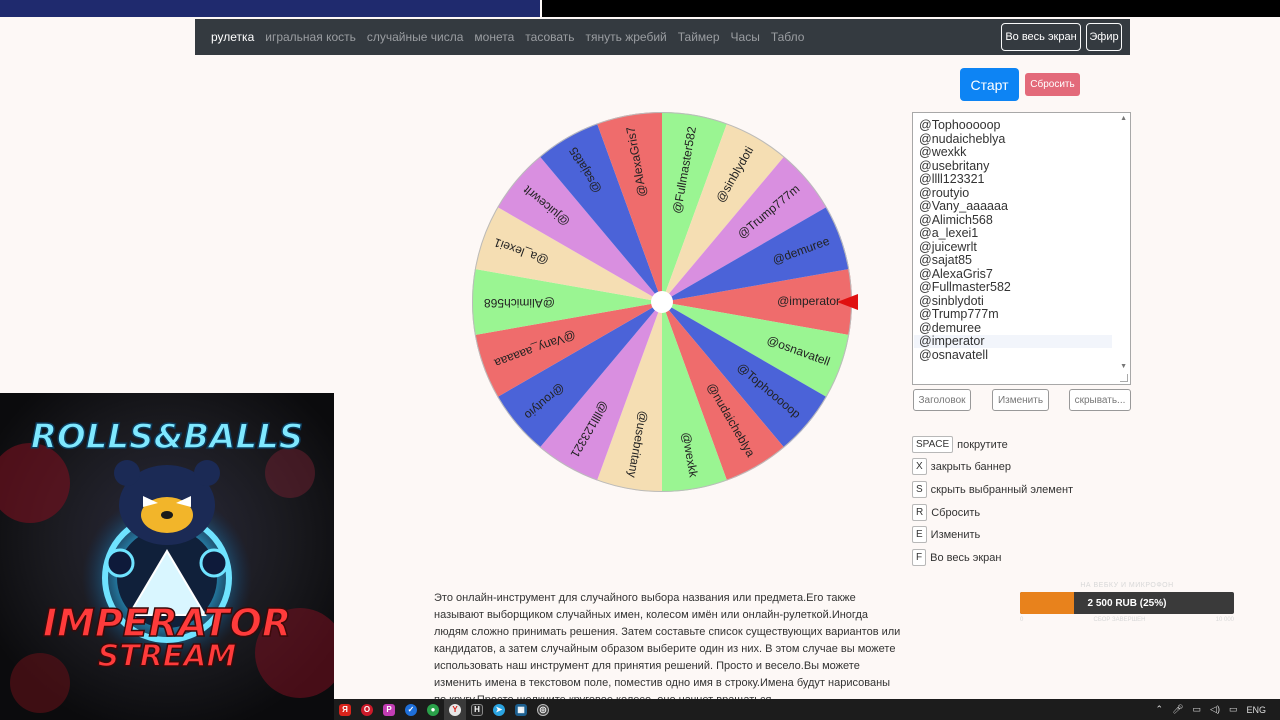 The image size is (1280, 720). I want to click on opera-icon: O, so click(367, 709).